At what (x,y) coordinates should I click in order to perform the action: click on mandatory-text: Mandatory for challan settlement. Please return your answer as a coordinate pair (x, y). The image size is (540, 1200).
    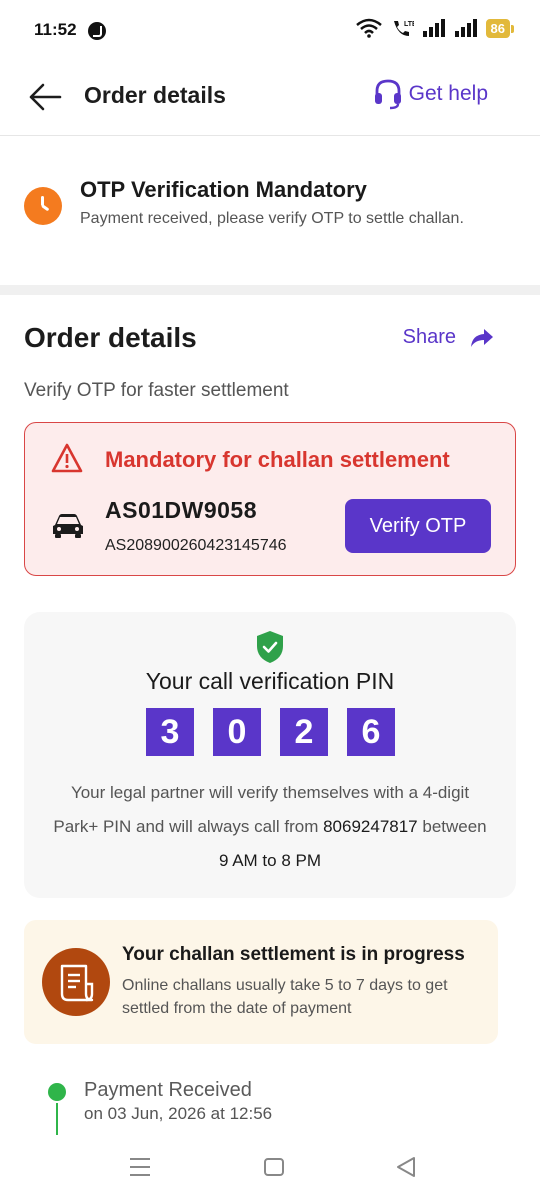
    Looking at the image, I should click on (277, 459).